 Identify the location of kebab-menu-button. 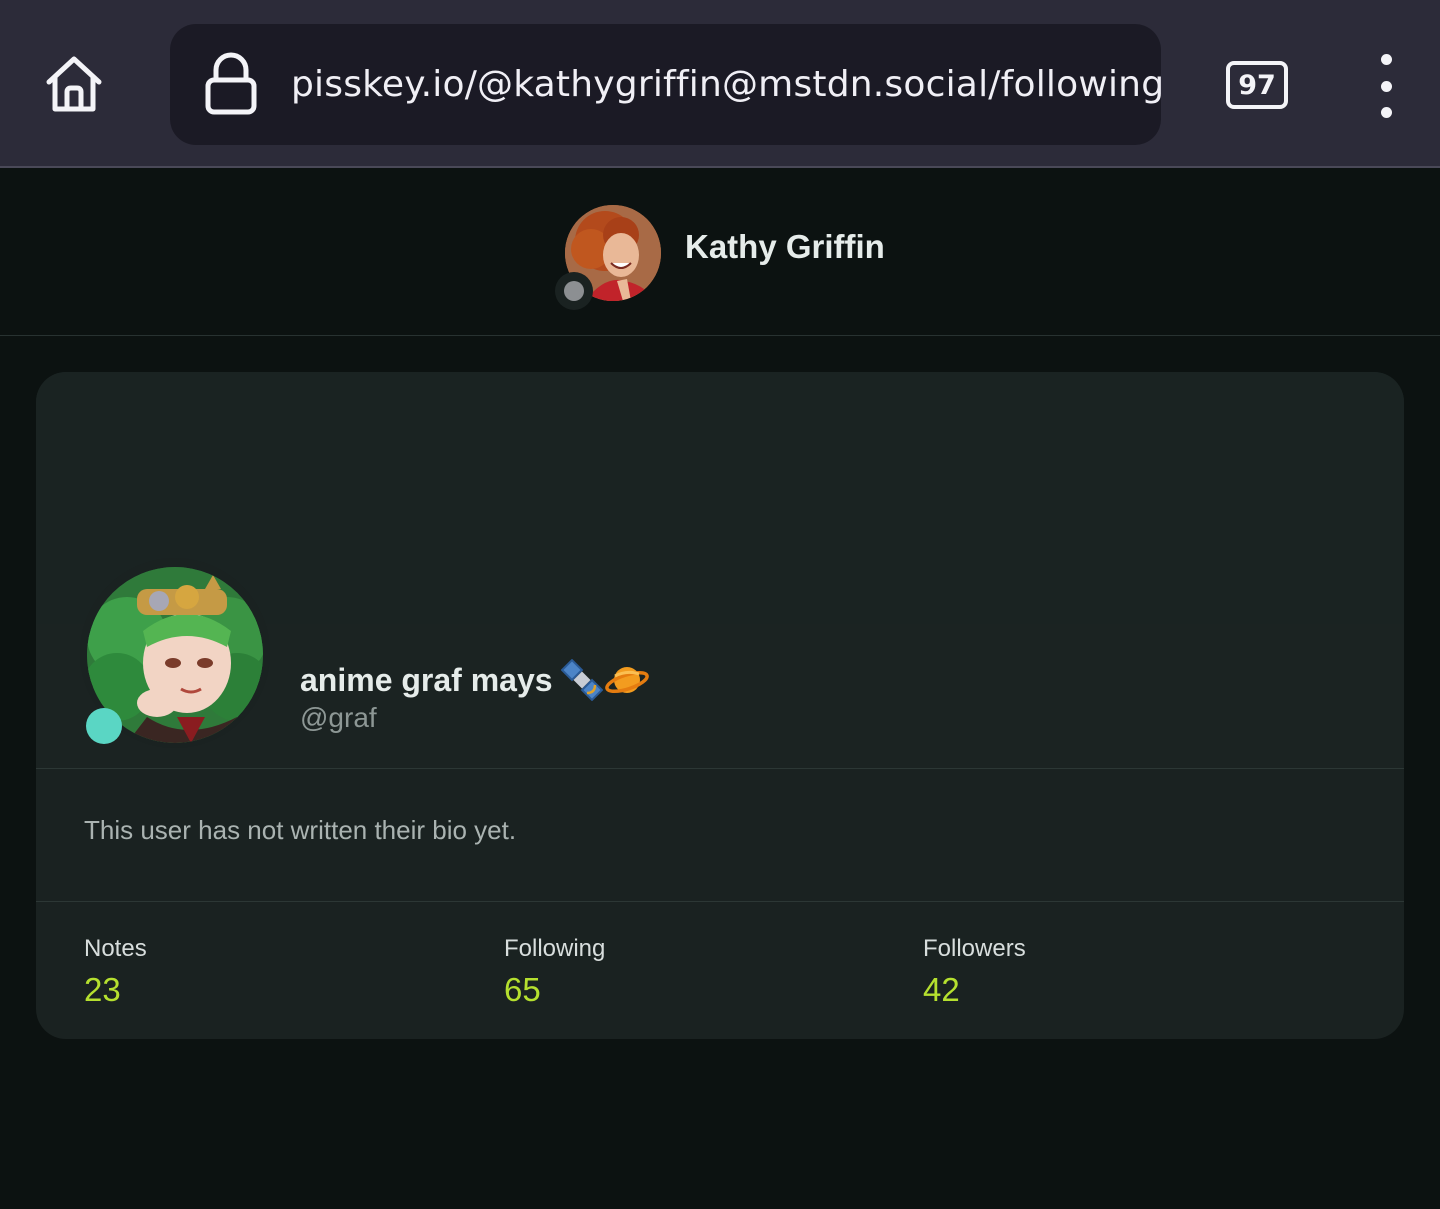
(1386, 86).